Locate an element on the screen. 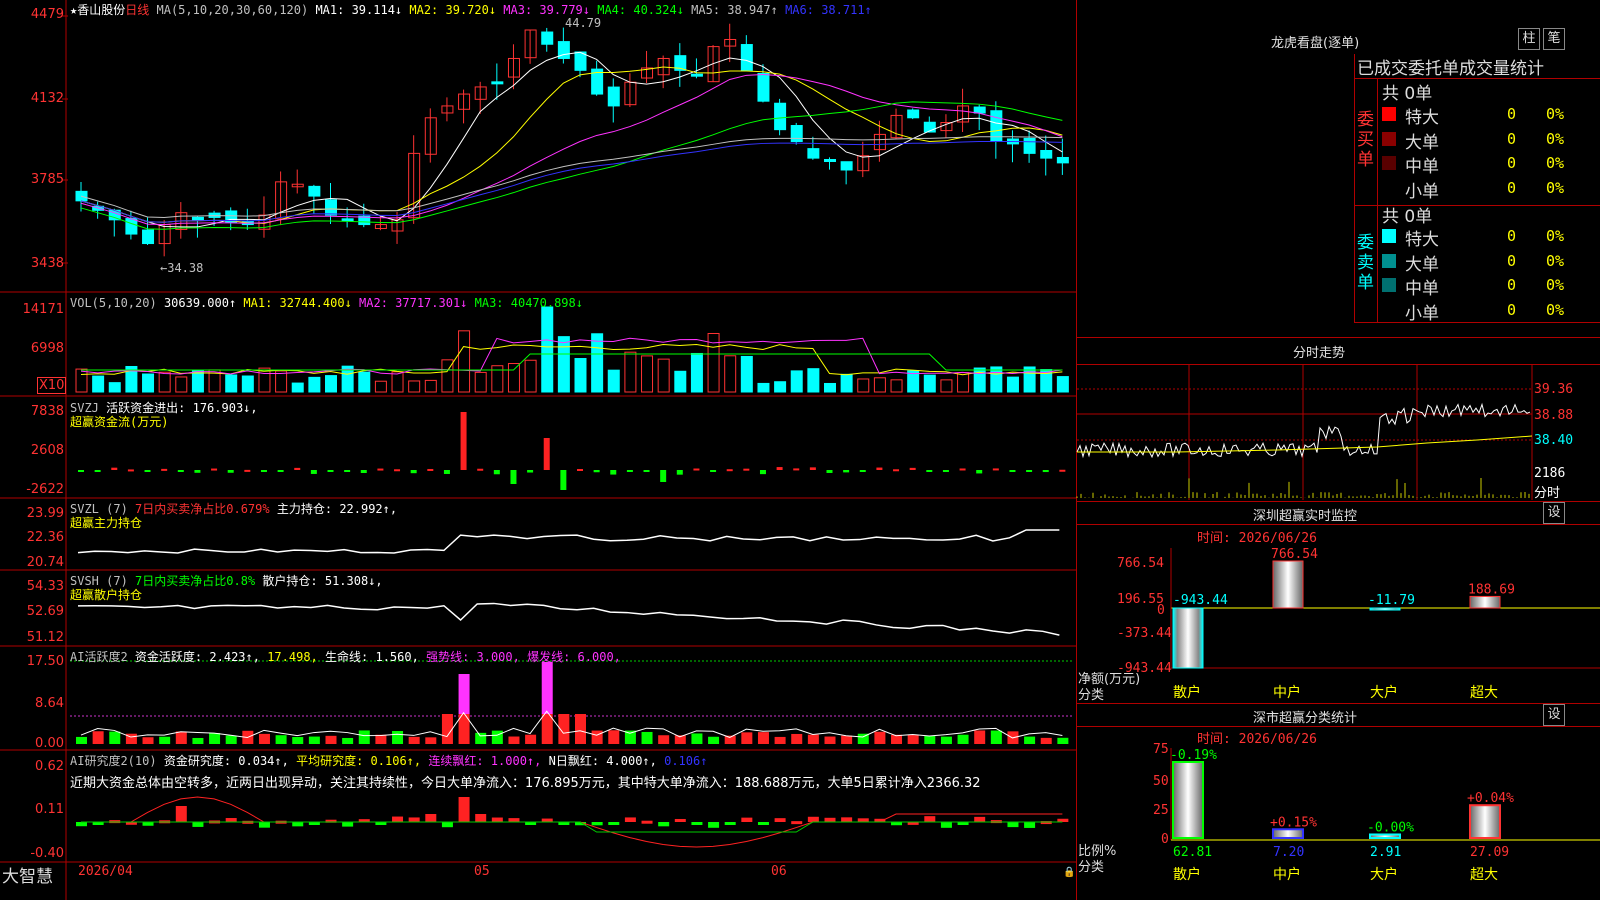 This screenshot has width=1600, height=900. svzl-value: 22.992↑, is located at coordinates (368, 509).